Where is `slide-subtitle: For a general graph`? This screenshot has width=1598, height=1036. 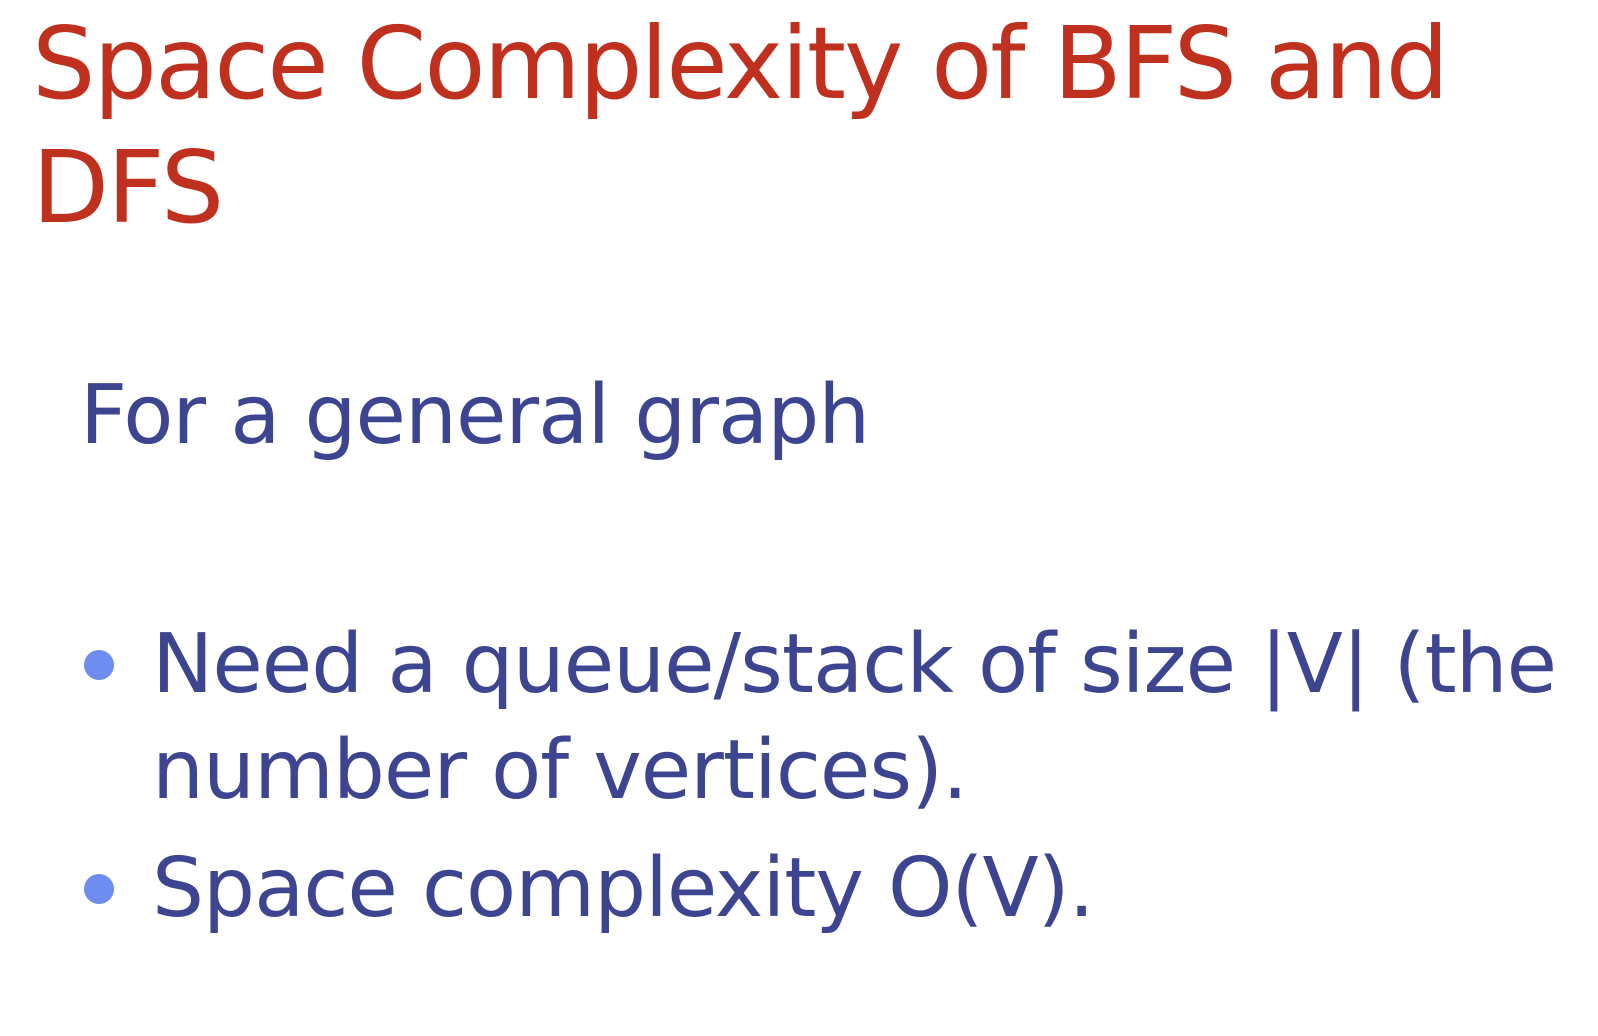
slide-subtitle: For a general graph is located at coordinates (475, 415).